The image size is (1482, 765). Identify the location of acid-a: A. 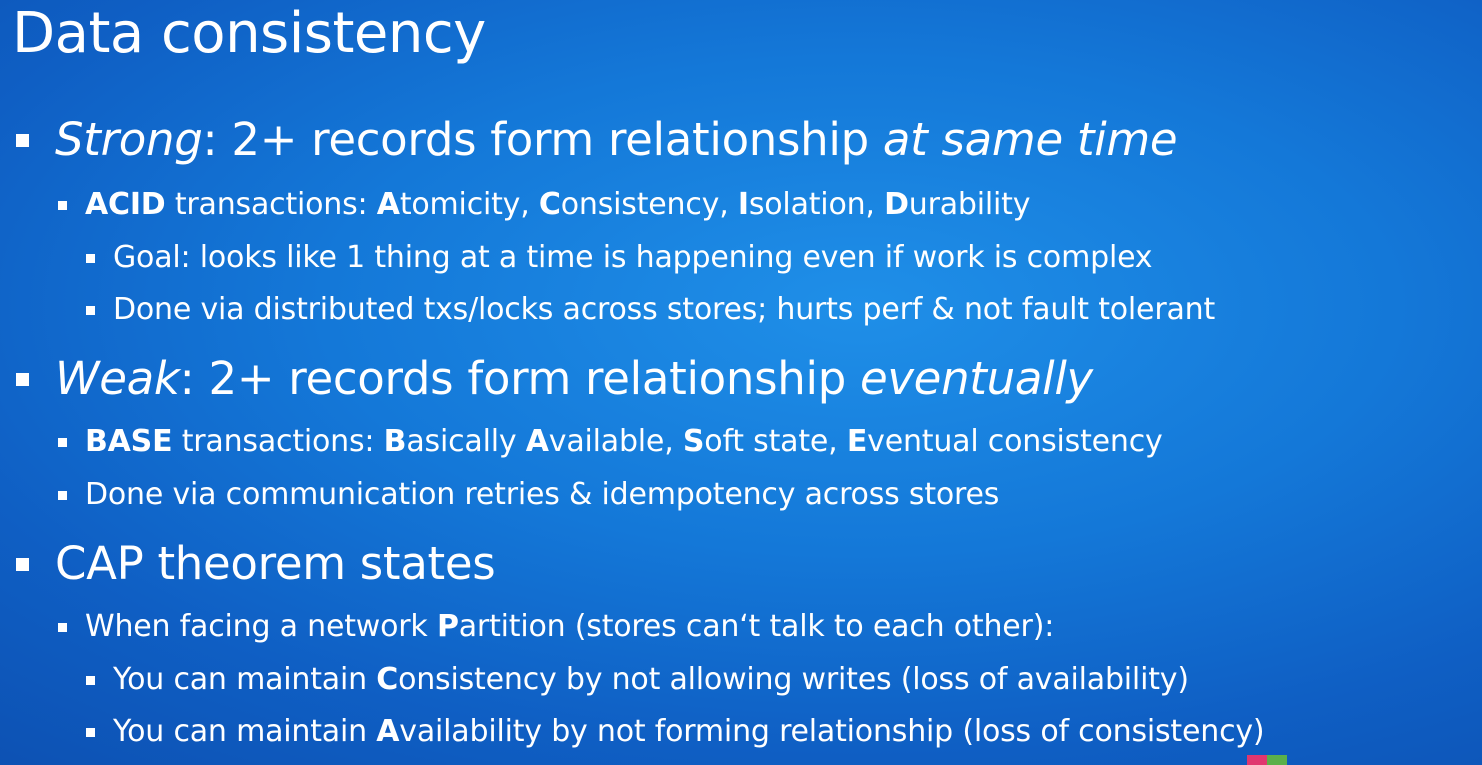
(388, 204).